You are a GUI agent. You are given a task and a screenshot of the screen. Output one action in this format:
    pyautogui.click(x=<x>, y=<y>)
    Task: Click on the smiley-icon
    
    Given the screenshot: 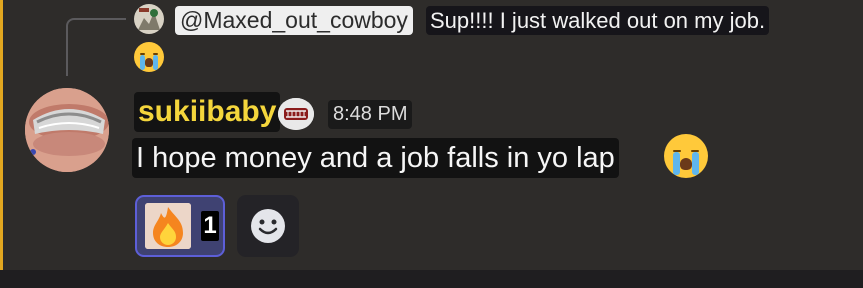 What is the action you would take?
    pyautogui.click(x=268, y=226)
    